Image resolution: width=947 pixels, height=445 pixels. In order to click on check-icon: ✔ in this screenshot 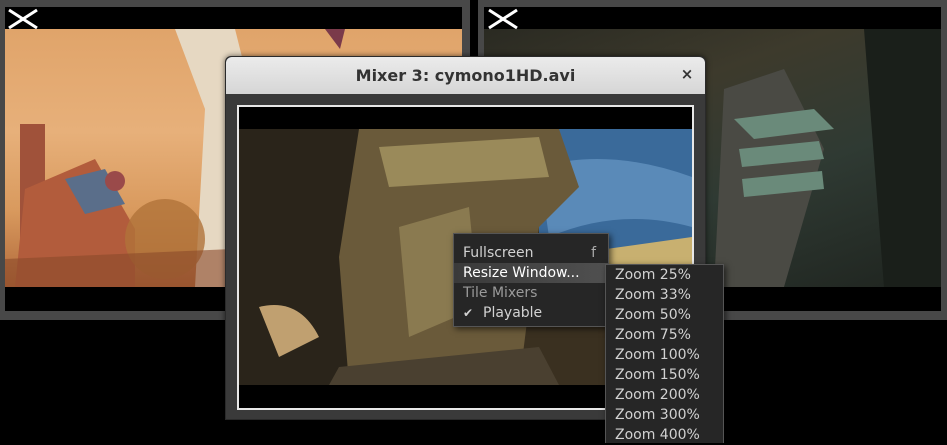, I will do `click(468, 313)`.